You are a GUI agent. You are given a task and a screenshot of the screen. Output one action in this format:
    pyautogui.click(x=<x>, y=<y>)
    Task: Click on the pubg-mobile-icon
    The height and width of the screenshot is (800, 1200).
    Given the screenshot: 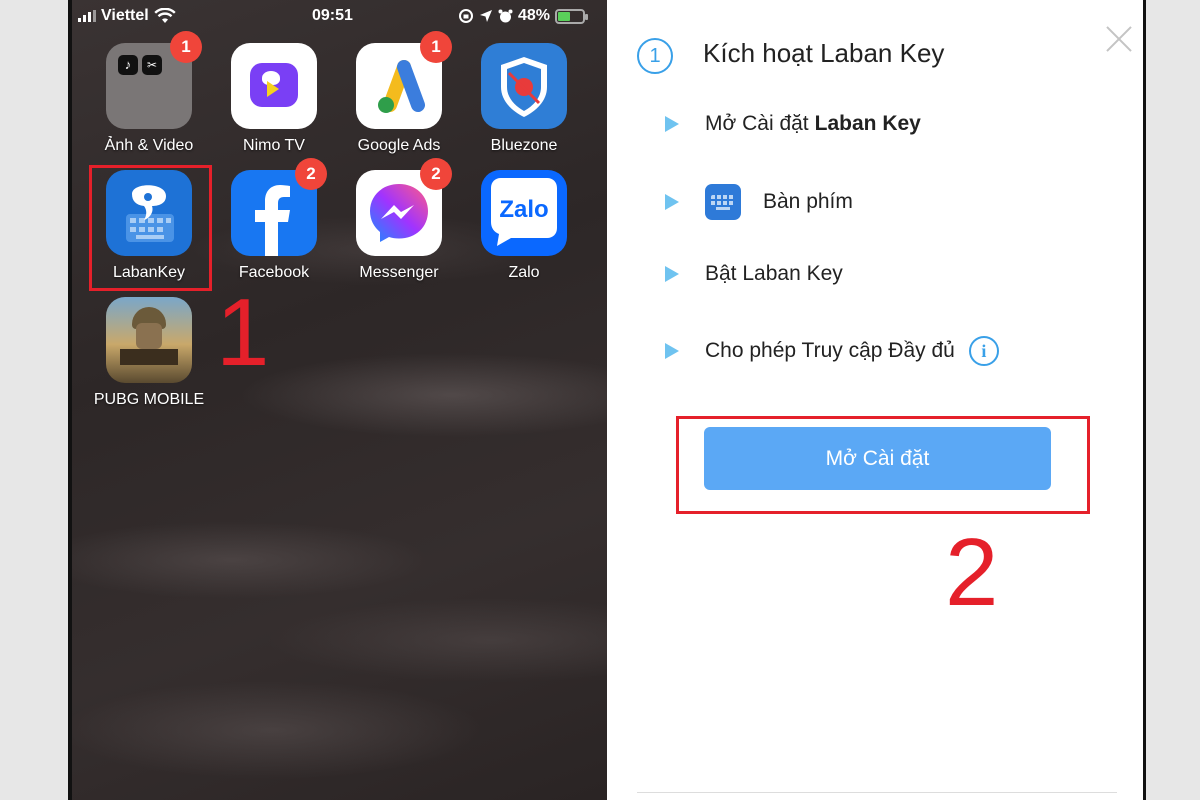 What is the action you would take?
    pyautogui.click(x=149, y=340)
    